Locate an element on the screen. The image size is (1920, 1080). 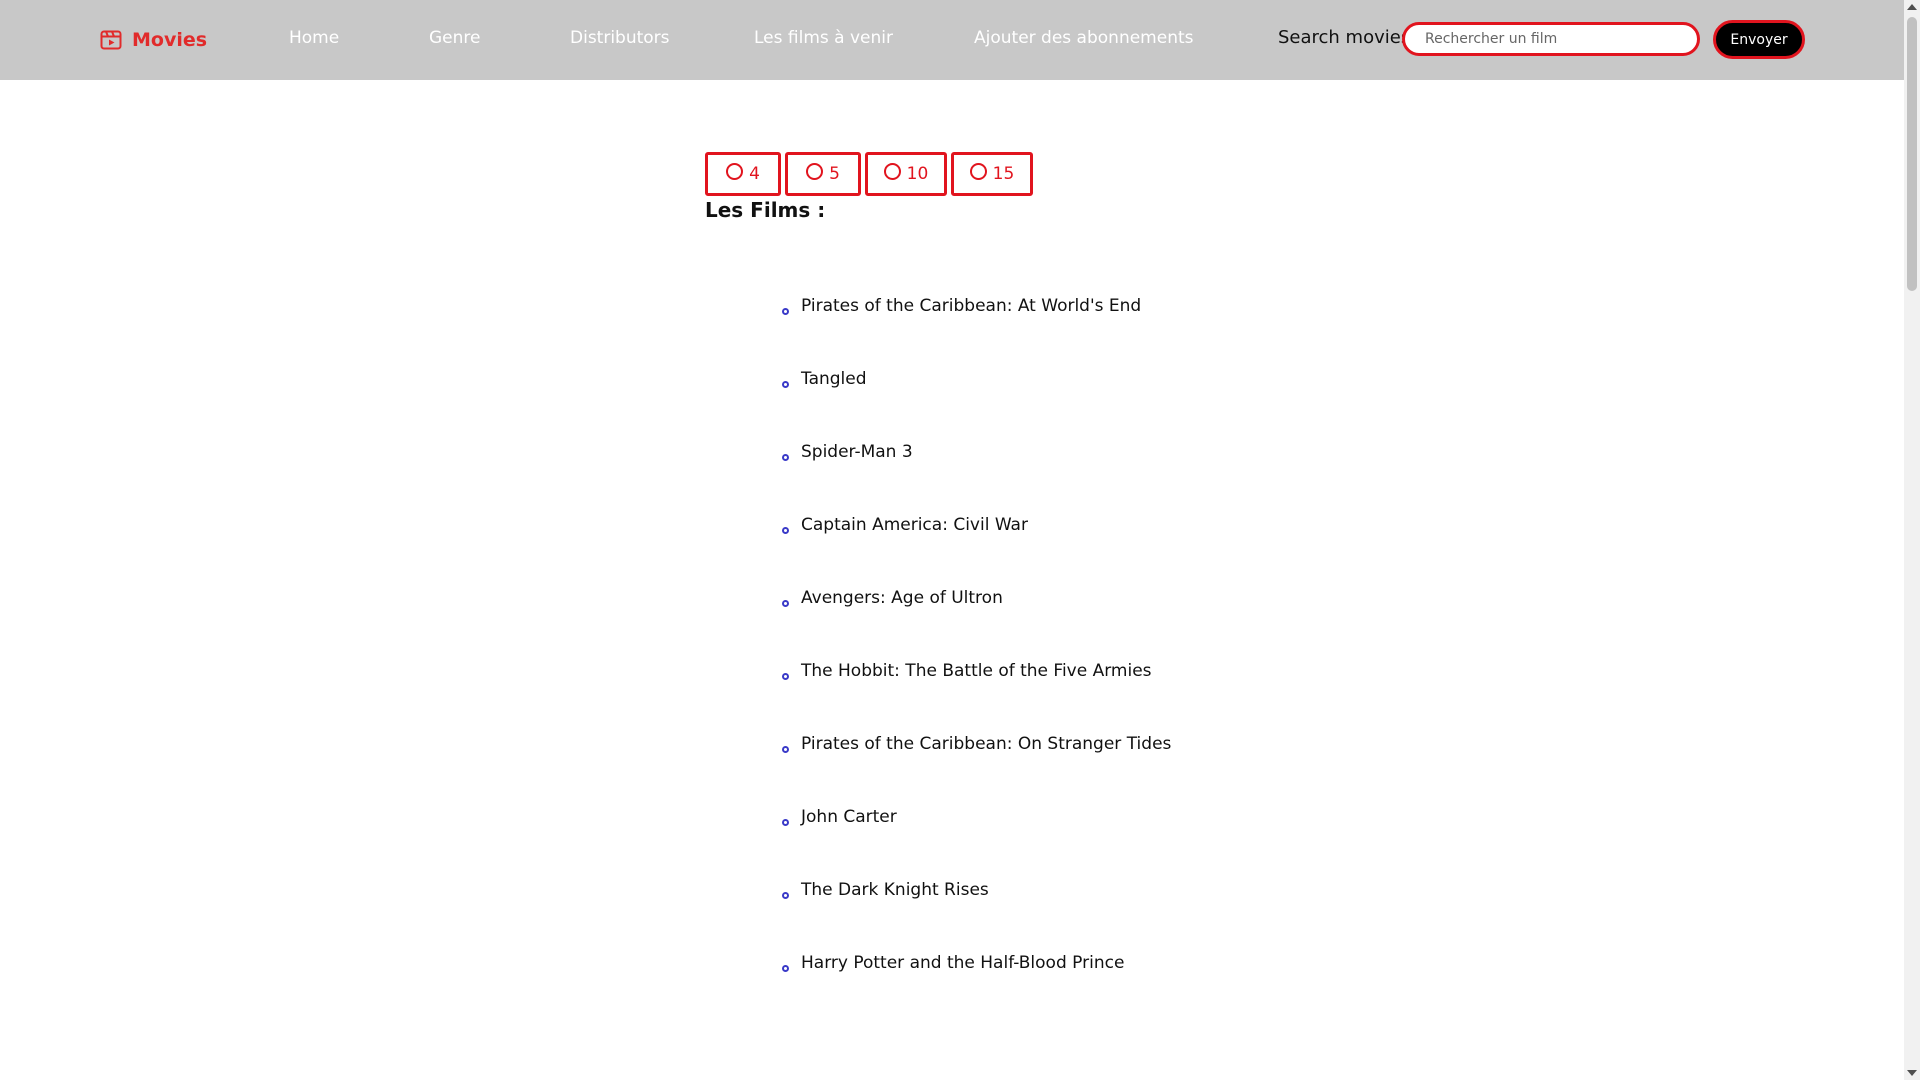
list-item: Captain America: Civil War is located at coordinates (975, 551).